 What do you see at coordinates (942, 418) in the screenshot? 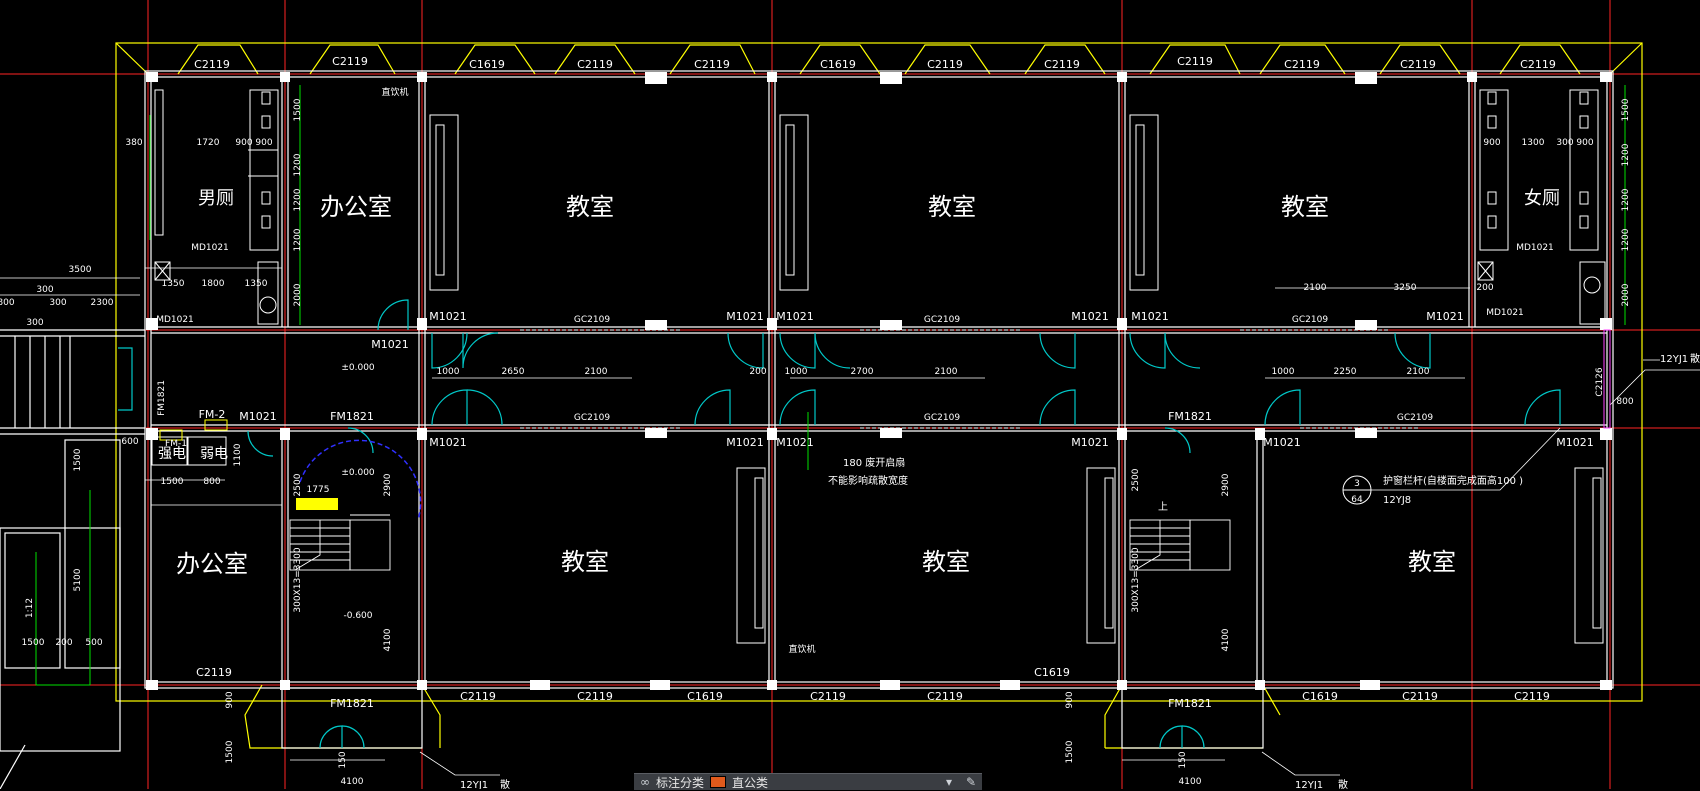
I see `win-gc2109-5: GC2109` at bounding box center [942, 418].